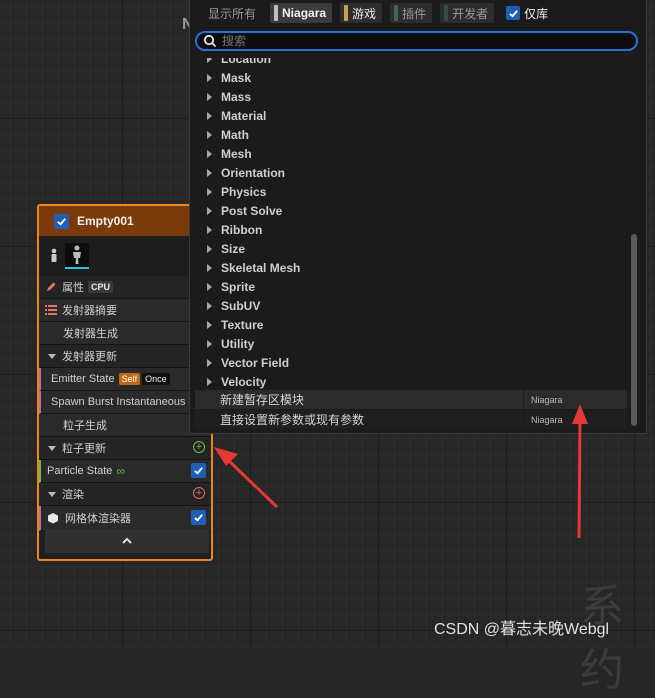  What do you see at coordinates (522, 629) in the screenshot?
I see `watermark: CSDN @暮志未晚Webgl` at bounding box center [522, 629].